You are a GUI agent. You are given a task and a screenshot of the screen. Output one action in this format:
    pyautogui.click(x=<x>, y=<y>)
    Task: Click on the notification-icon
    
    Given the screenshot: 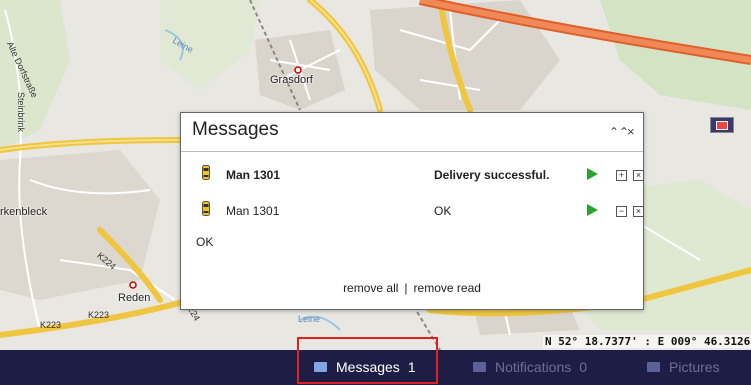 What is the action you would take?
    pyautogui.click(x=479, y=367)
    